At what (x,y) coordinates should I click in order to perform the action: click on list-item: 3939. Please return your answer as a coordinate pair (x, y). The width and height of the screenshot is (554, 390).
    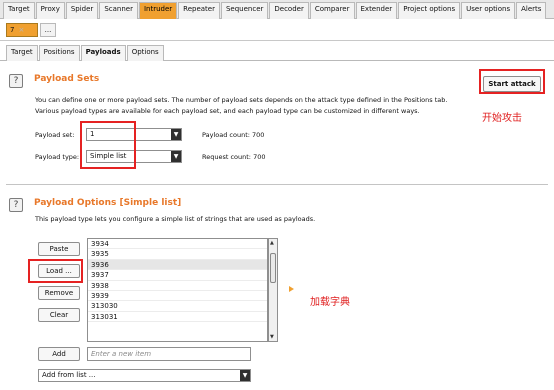
    Looking at the image, I should click on (177, 296).